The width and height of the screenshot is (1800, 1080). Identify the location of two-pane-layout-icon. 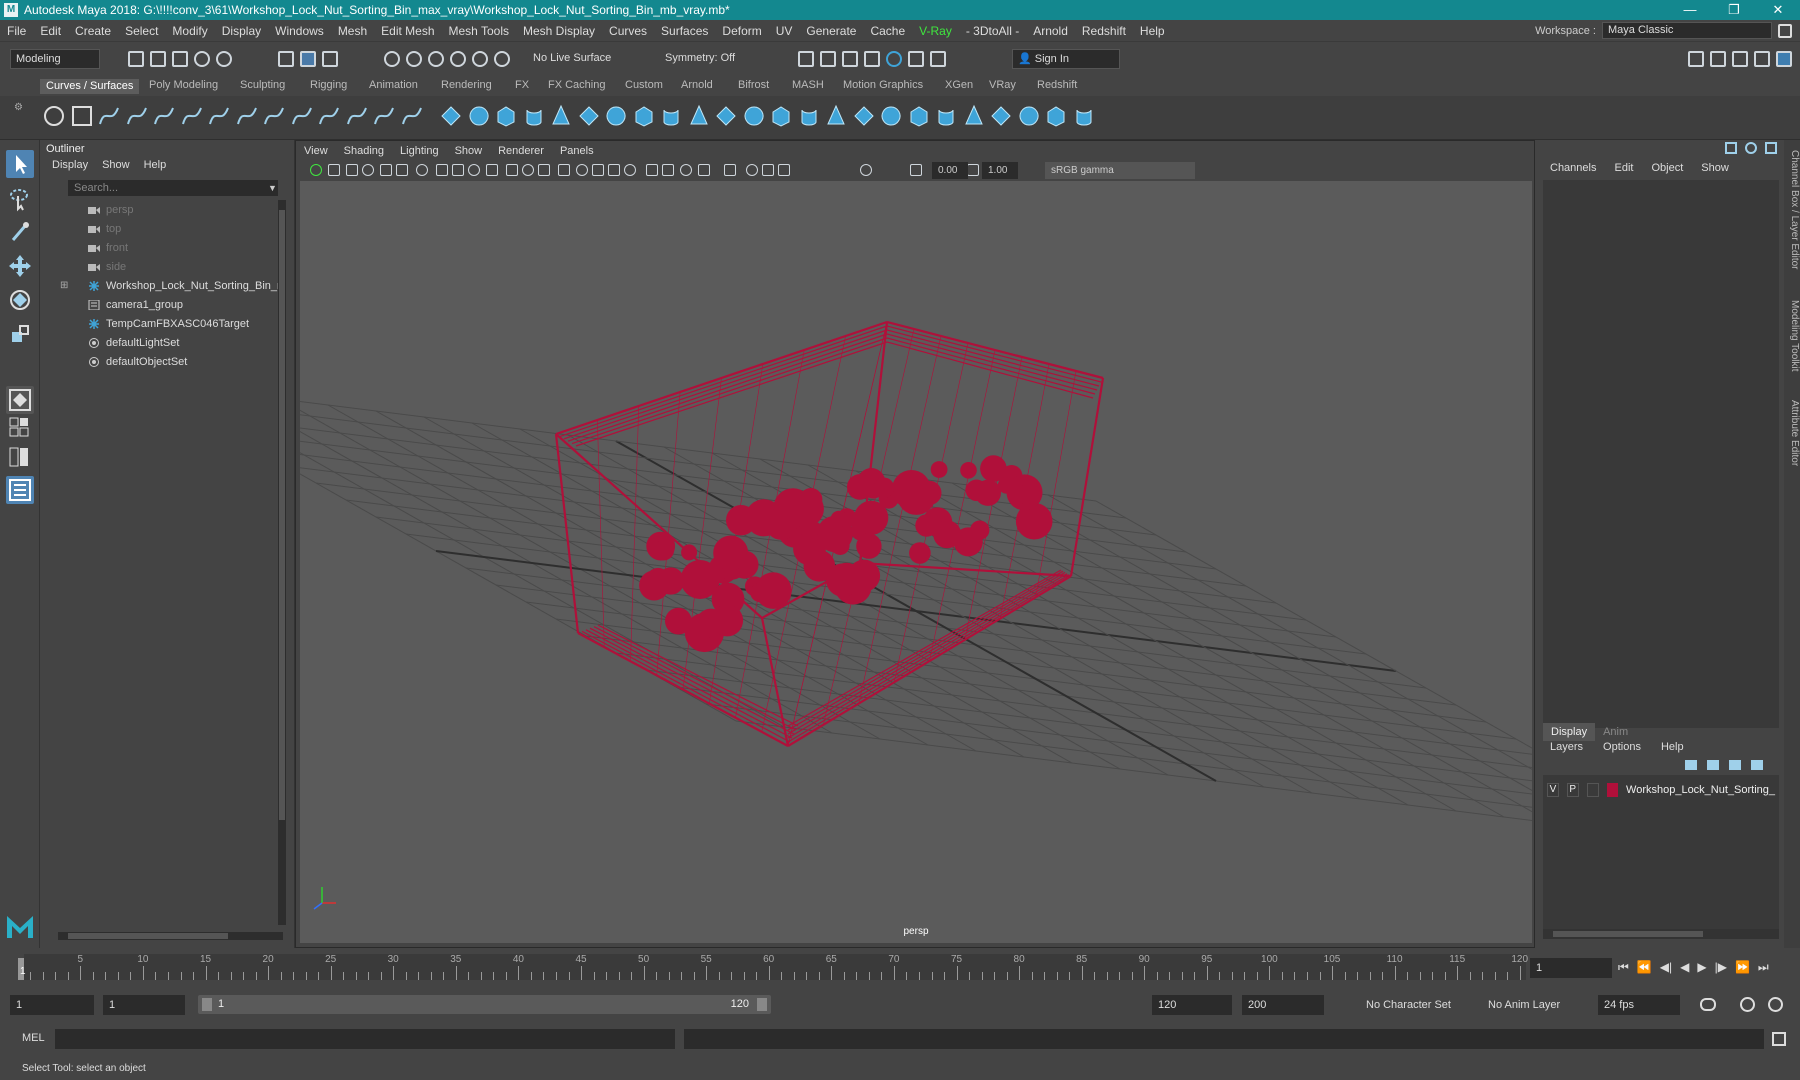
(20, 458).